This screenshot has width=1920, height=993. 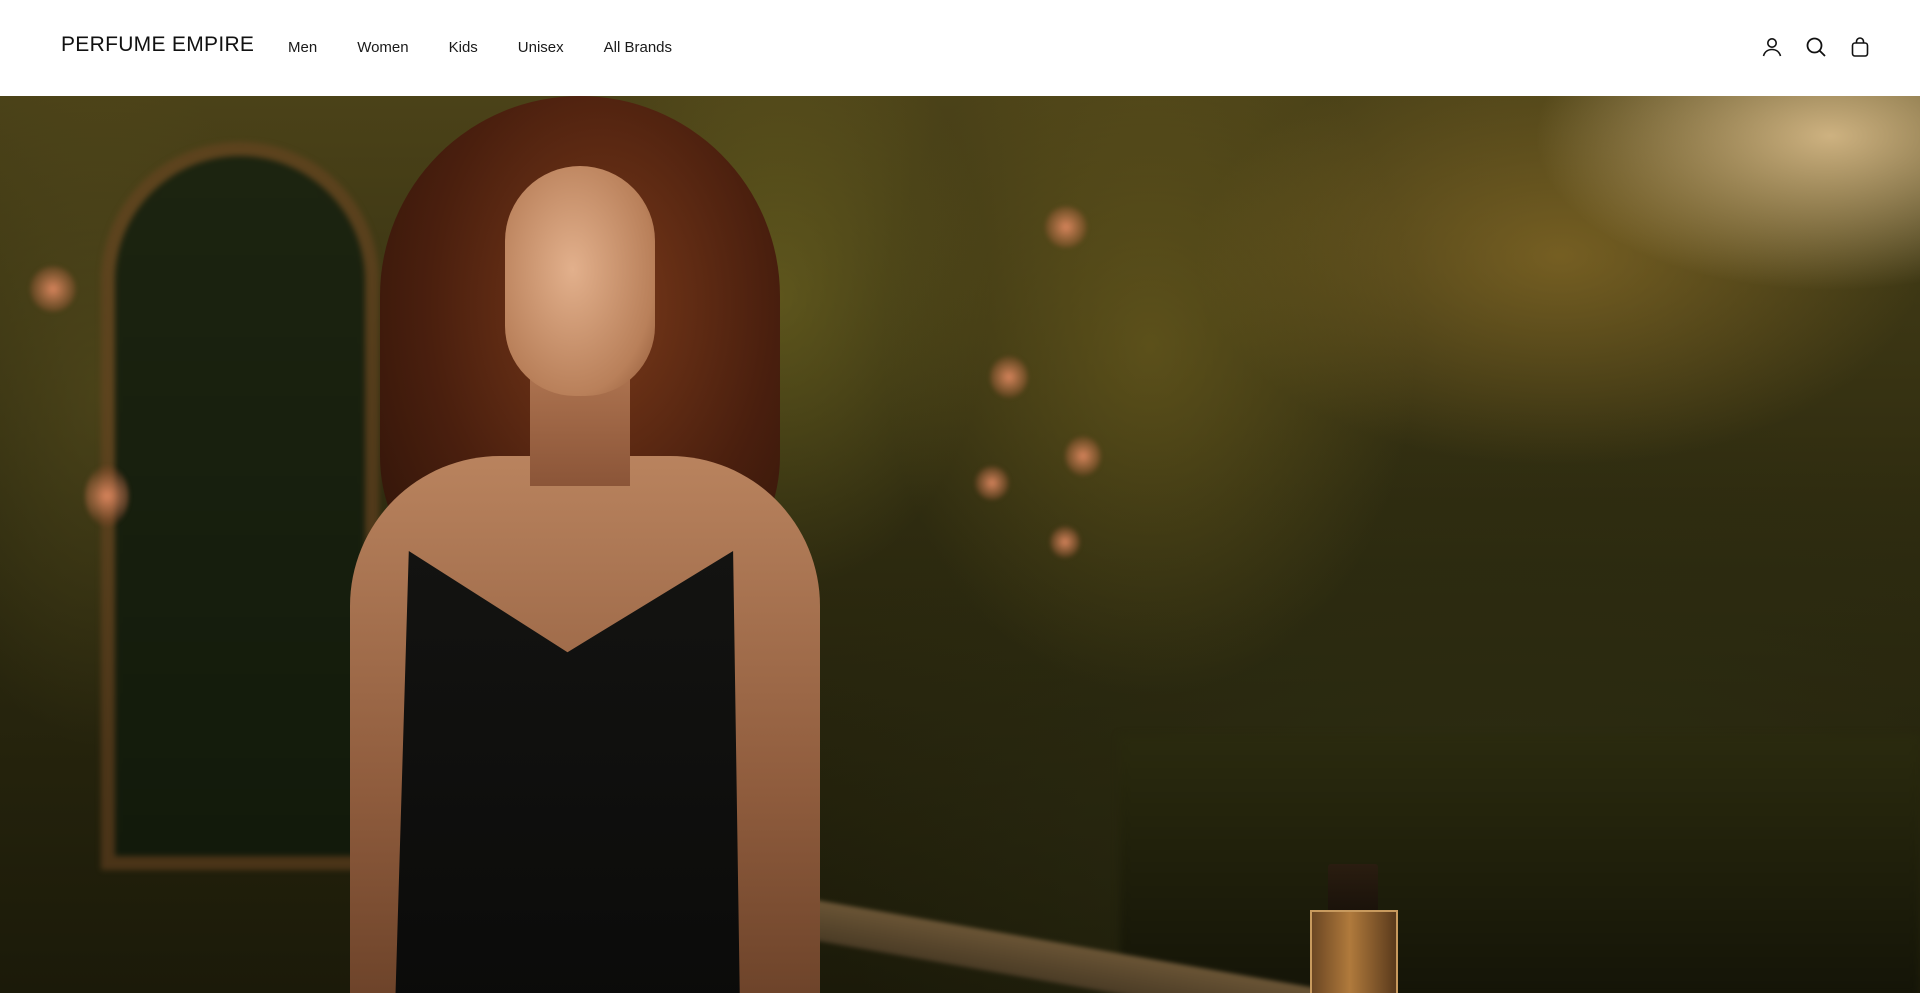 I want to click on perfume-bottle, so click(x=1354, y=928).